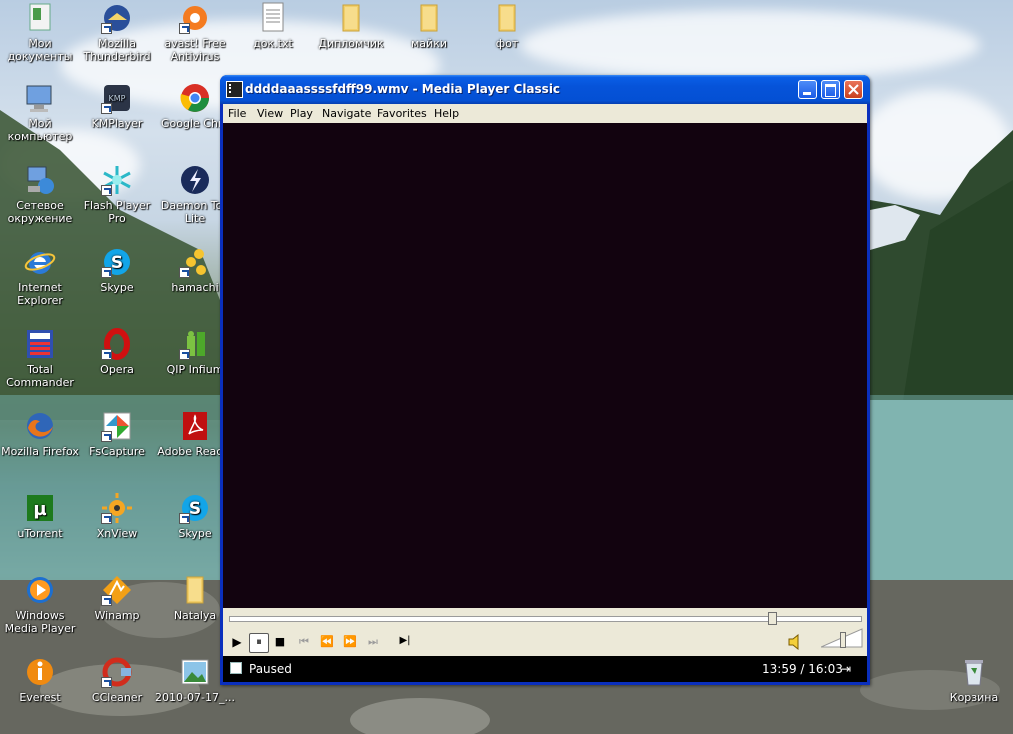 This screenshot has height=734, width=1013. What do you see at coordinates (117, 672) in the screenshot?
I see `ccleaner-icon` at bounding box center [117, 672].